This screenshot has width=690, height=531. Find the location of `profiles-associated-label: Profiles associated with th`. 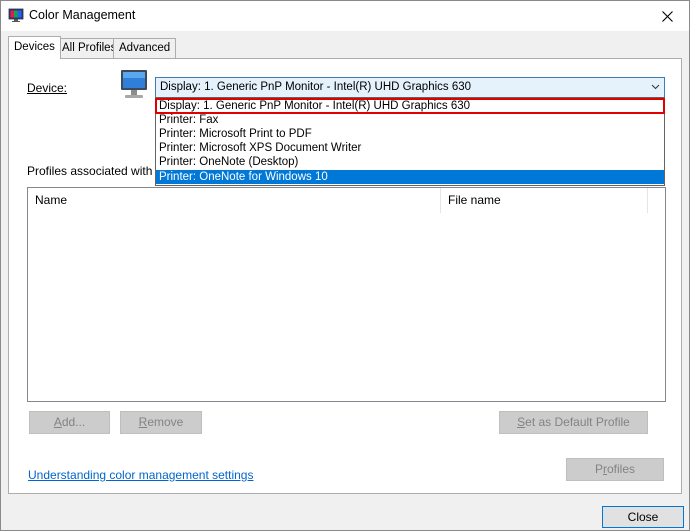

profiles-associated-label: Profiles associated with th is located at coordinates (96, 171).